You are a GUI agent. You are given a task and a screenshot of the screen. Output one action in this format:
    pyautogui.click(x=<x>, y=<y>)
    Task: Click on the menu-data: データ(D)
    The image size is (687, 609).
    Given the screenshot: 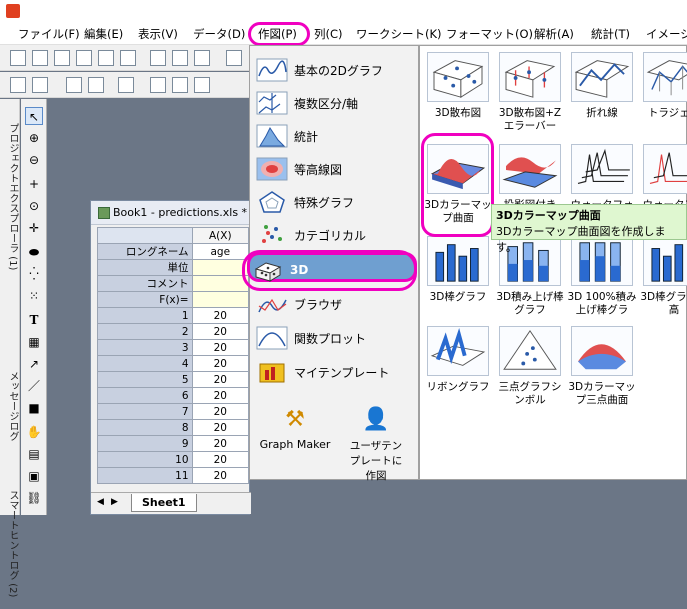 What is the action you would take?
    pyautogui.click(x=219, y=34)
    